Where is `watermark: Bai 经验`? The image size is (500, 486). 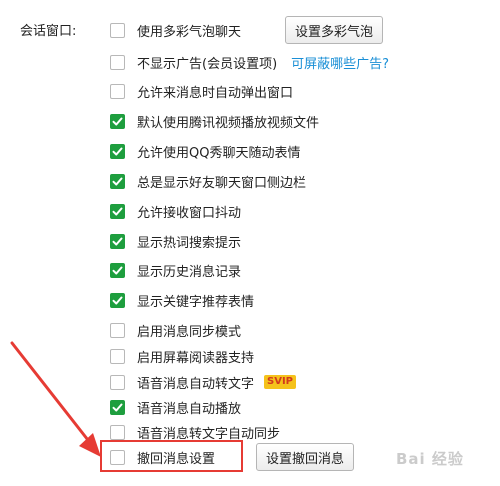
watermark: Bai 经验 is located at coordinates (430, 459).